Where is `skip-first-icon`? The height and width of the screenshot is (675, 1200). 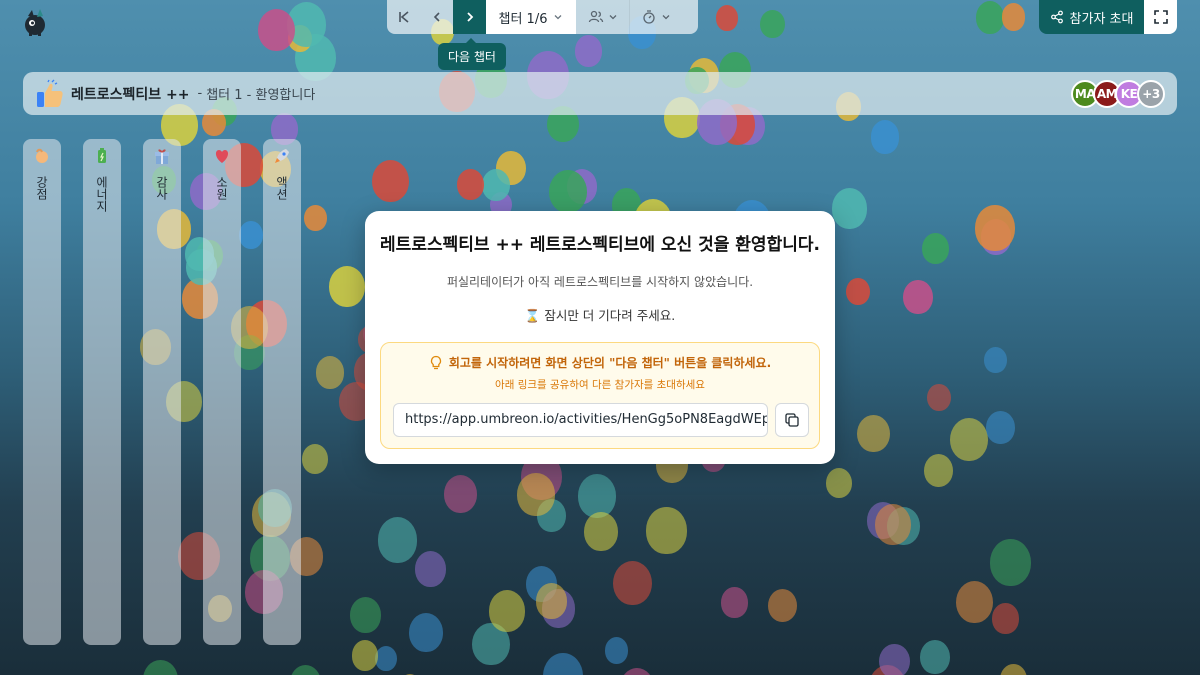 skip-first-icon is located at coordinates (403, 17).